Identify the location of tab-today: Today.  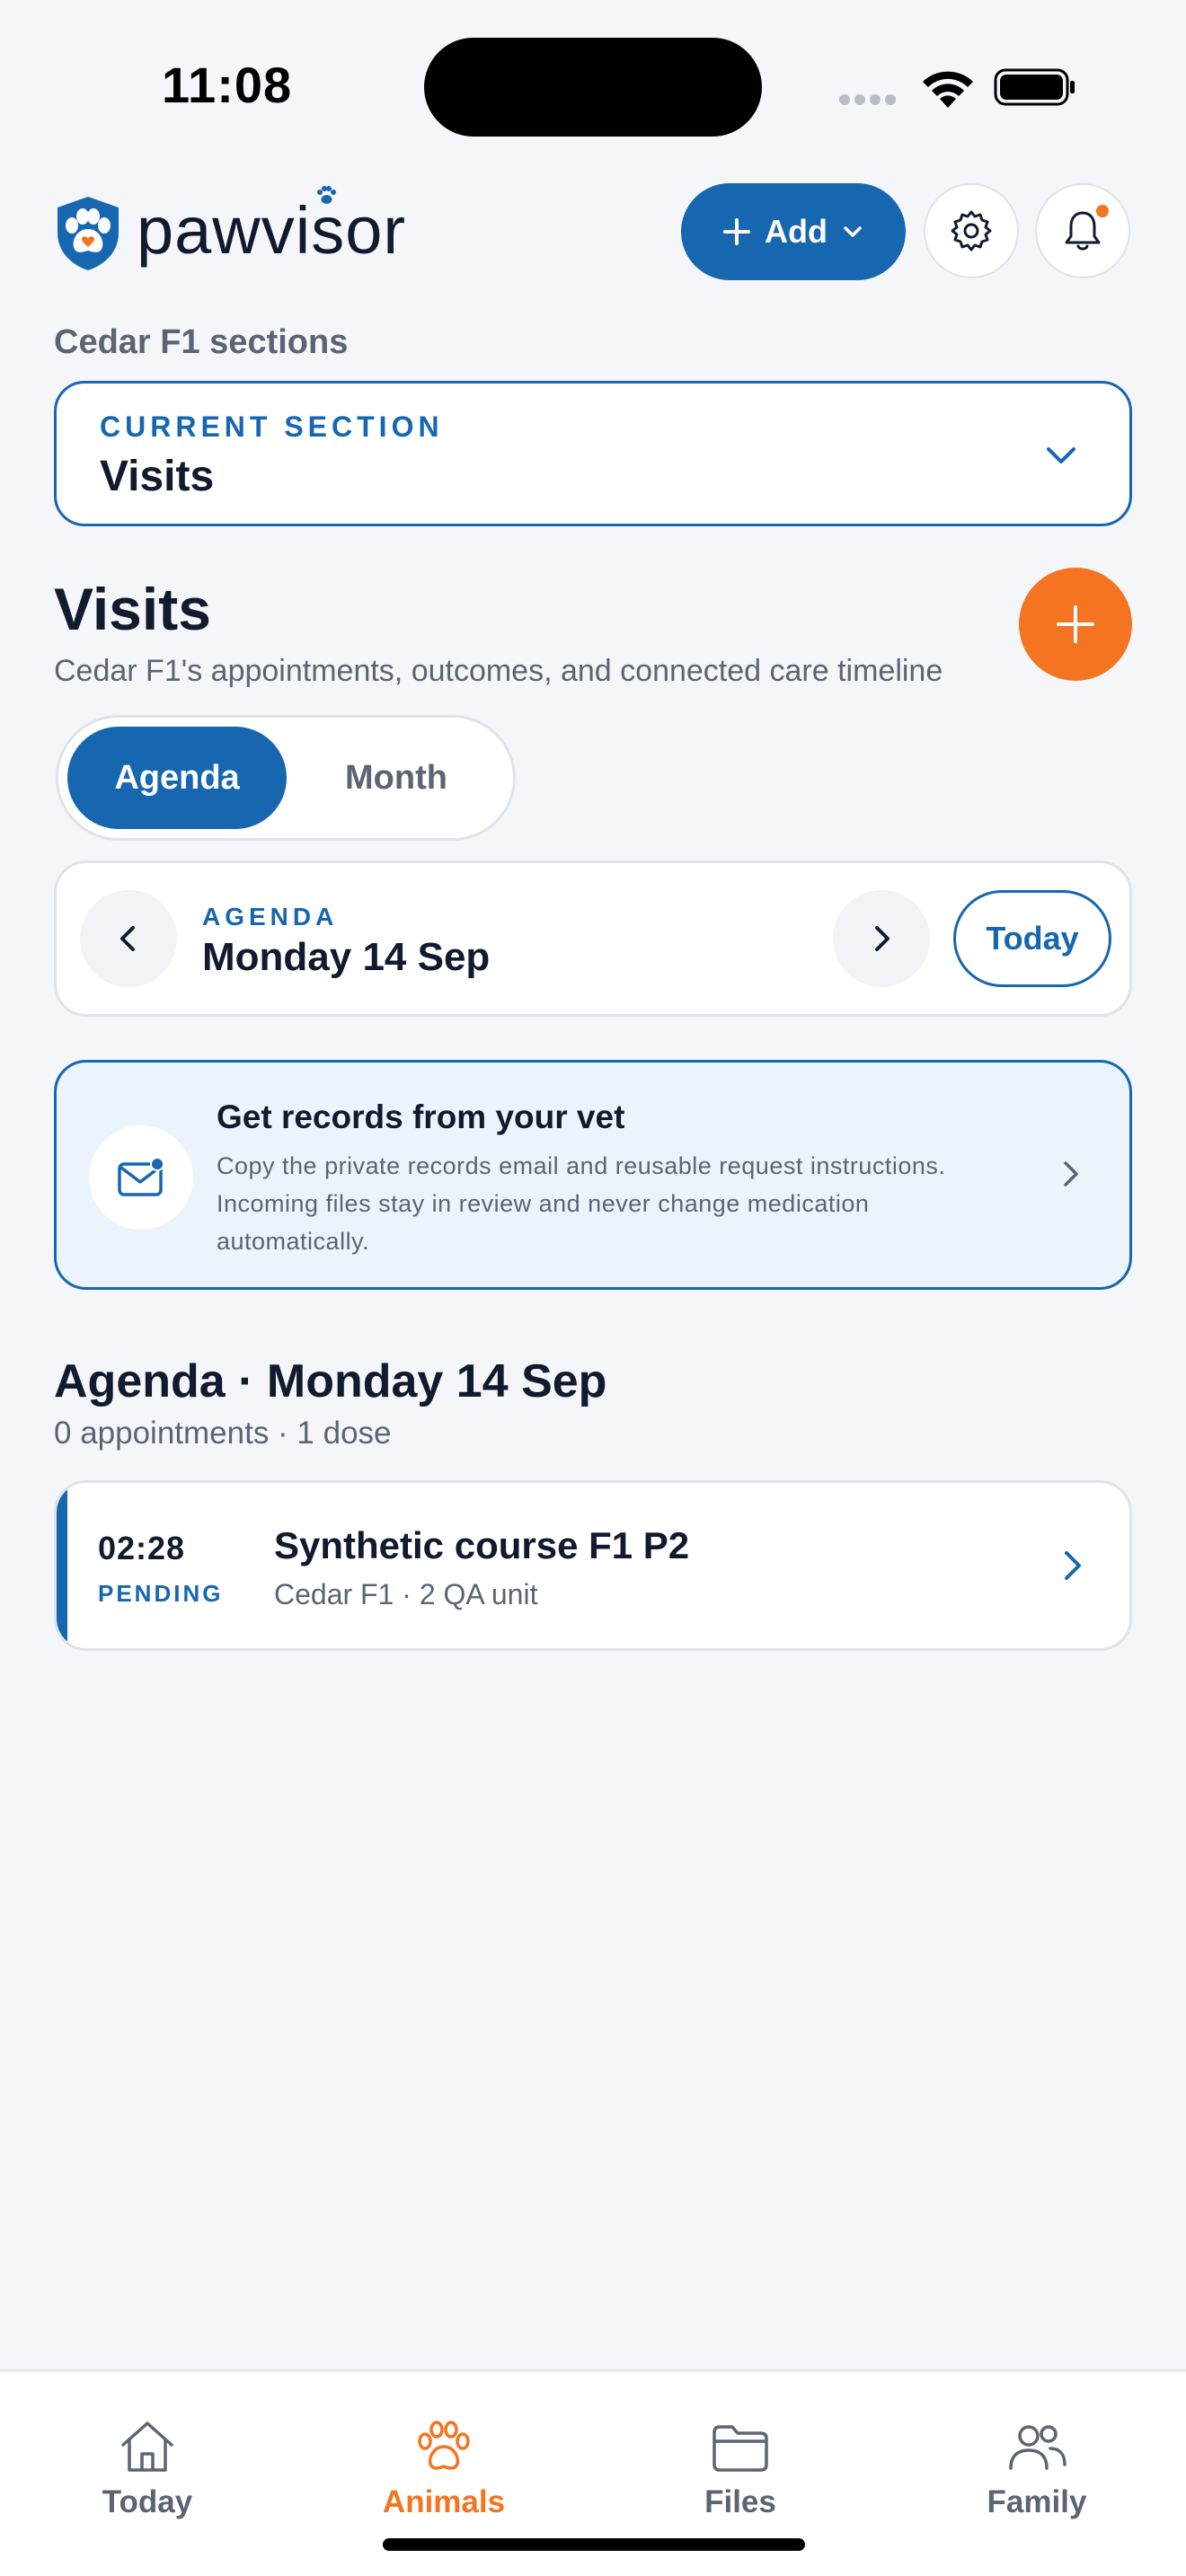
(147, 2472).